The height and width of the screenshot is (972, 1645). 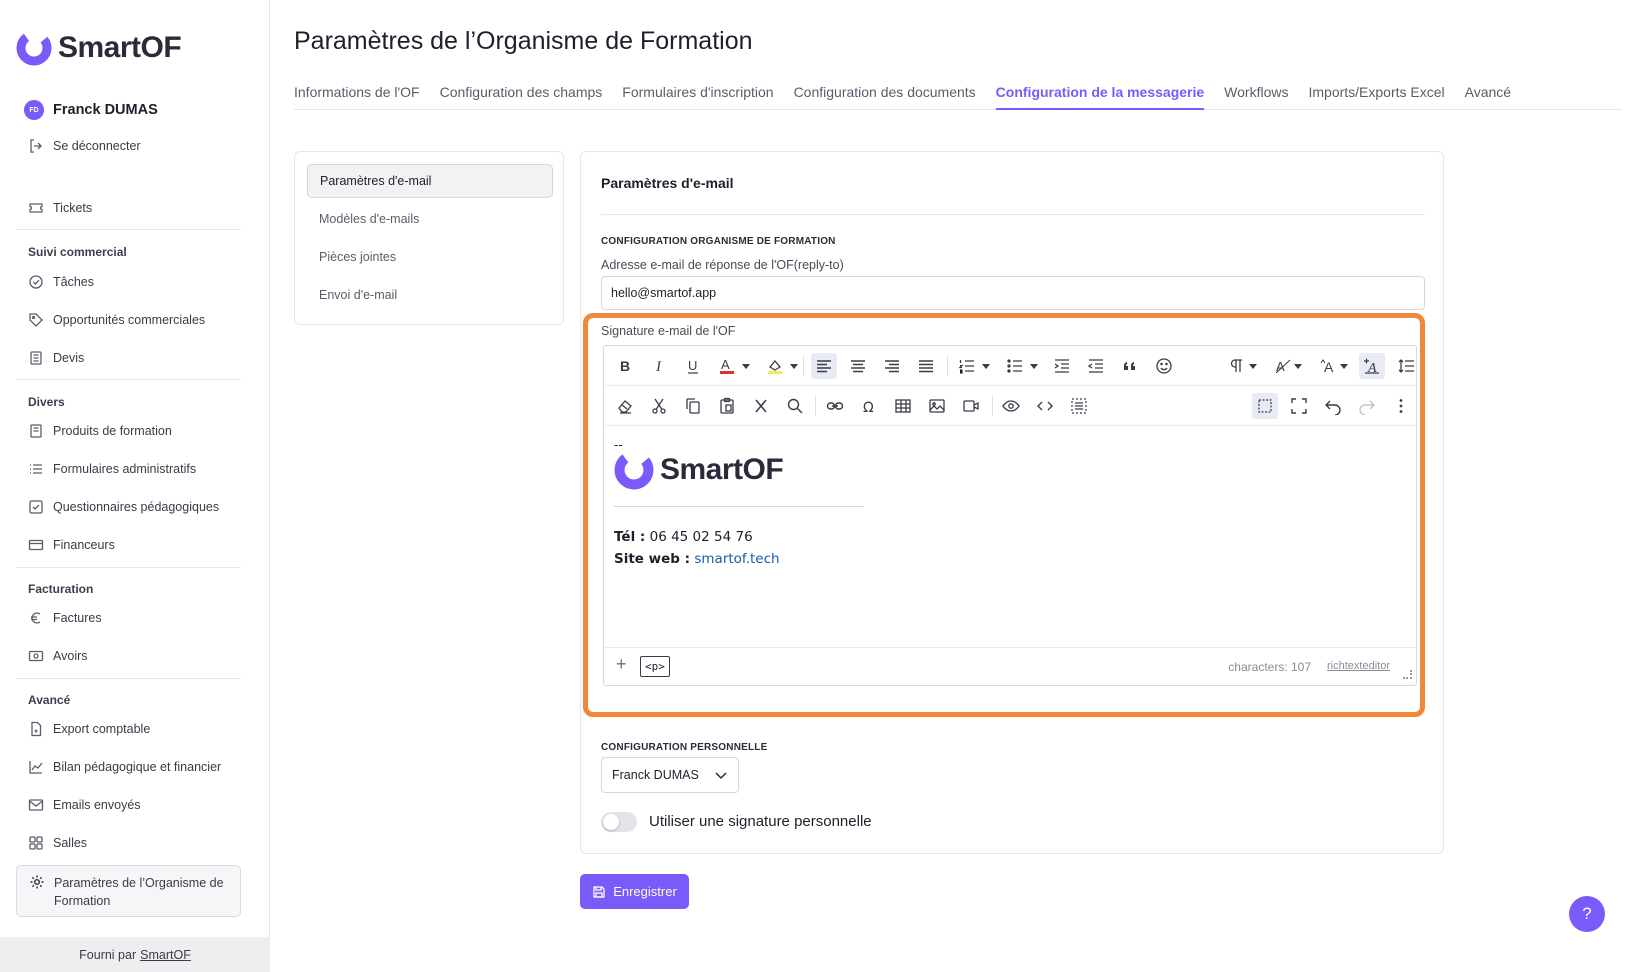 I want to click on card-divider, so click(x=1013, y=214).